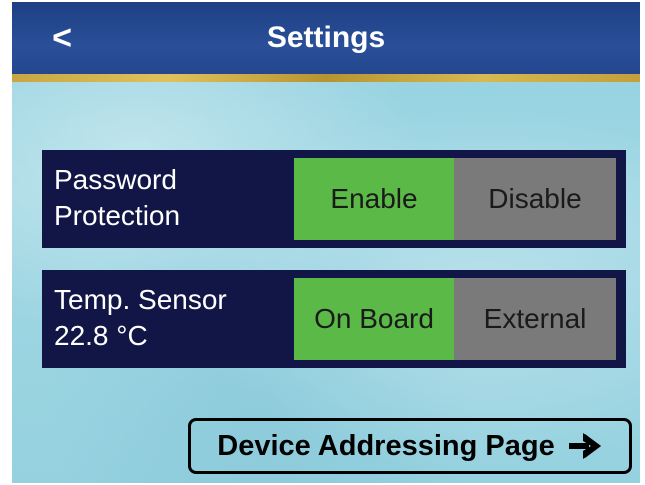 This screenshot has height=485, width=645. What do you see at coordinates (386, 445) in the screenshot?
I see `device-addressing-page-label: Device Addressing Page` at bounding box center [386, 445].